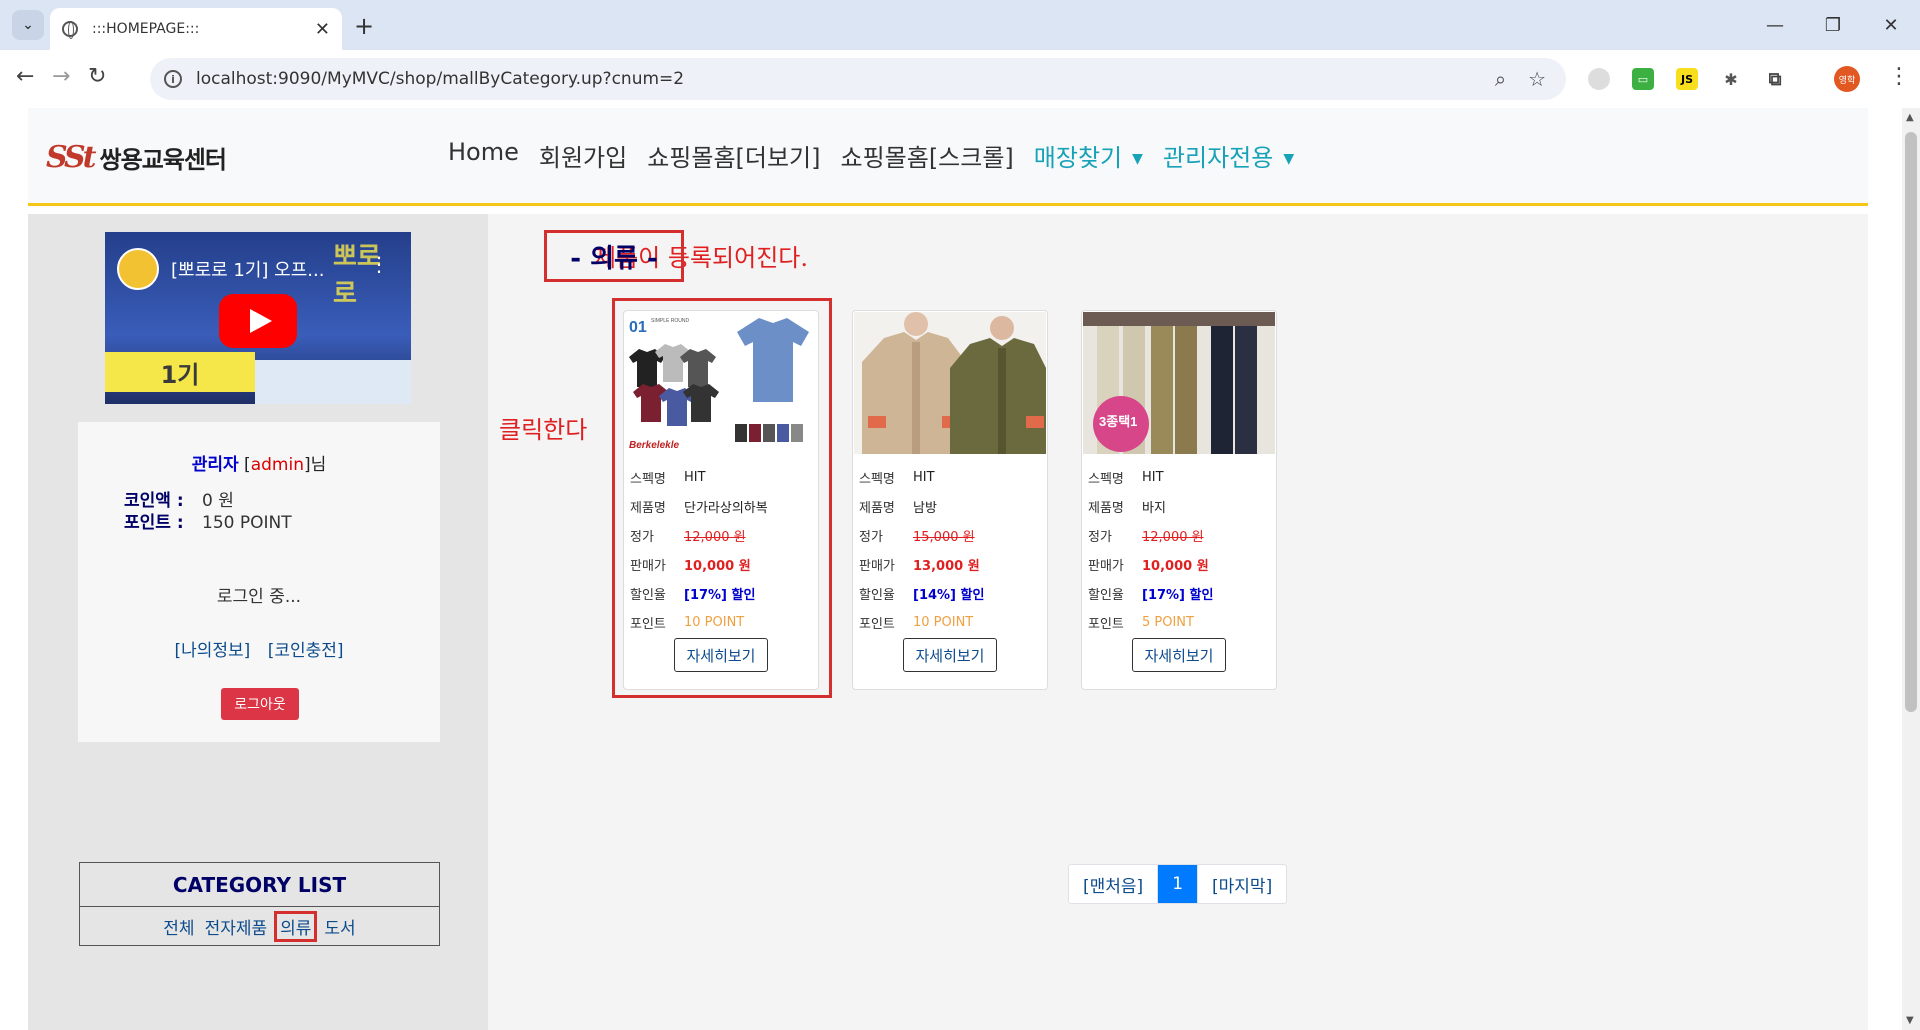  I want to click on site-info-icon: i, so click(173, 79).